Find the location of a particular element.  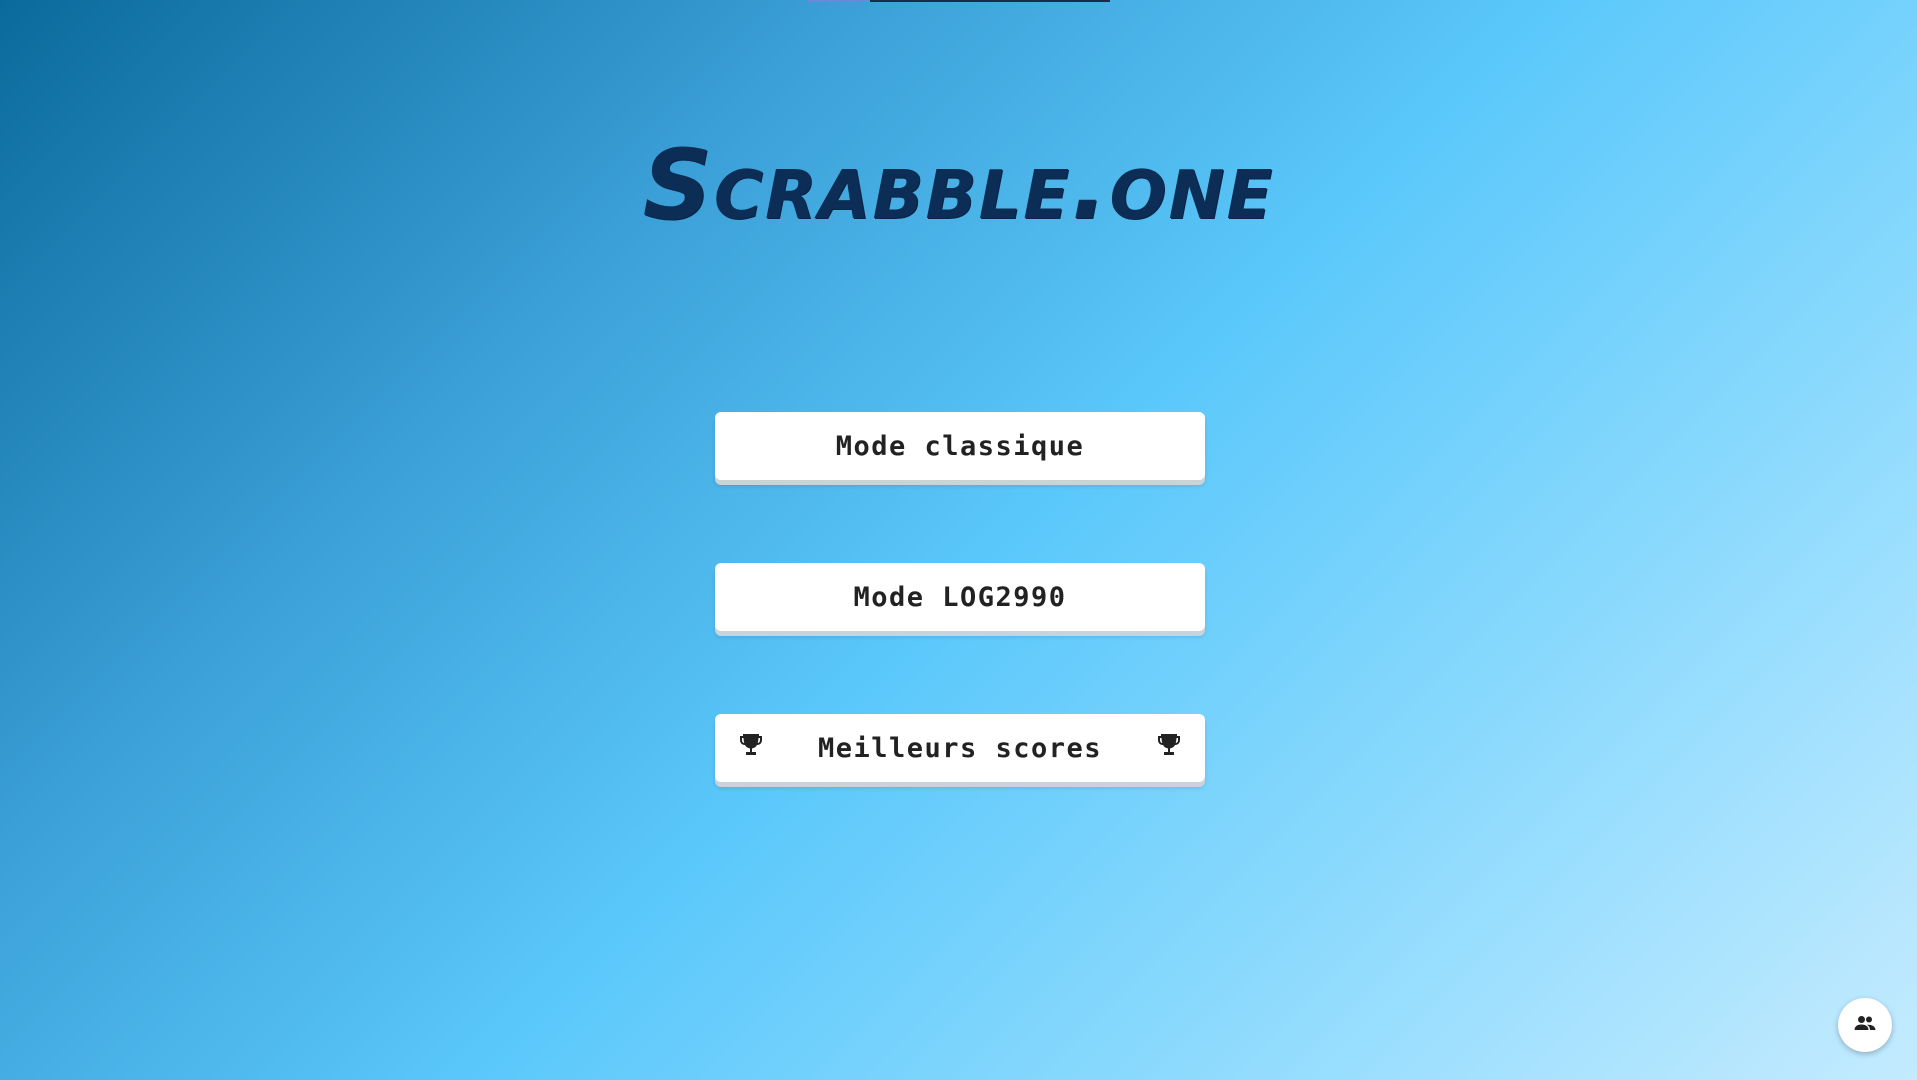

classic-mode-label: Mode classique is located at coordinates (960, 446).